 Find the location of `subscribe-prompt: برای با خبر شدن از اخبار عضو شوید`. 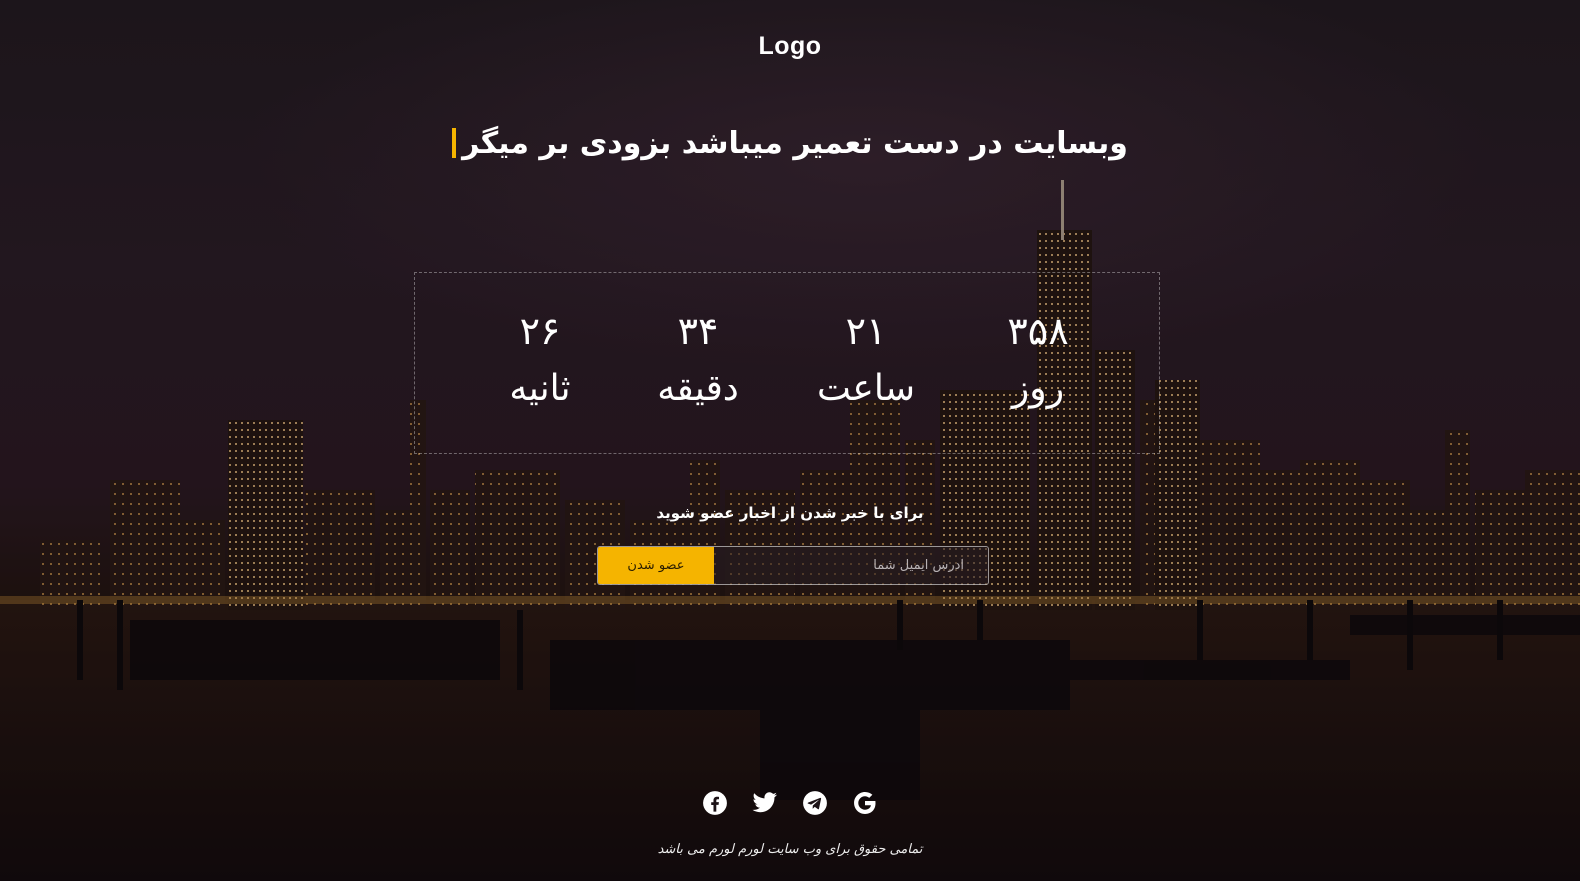

subscribe-prompt: برای با خبر شدن از اخبار عضو شوید is located at coordinates (790, 513).